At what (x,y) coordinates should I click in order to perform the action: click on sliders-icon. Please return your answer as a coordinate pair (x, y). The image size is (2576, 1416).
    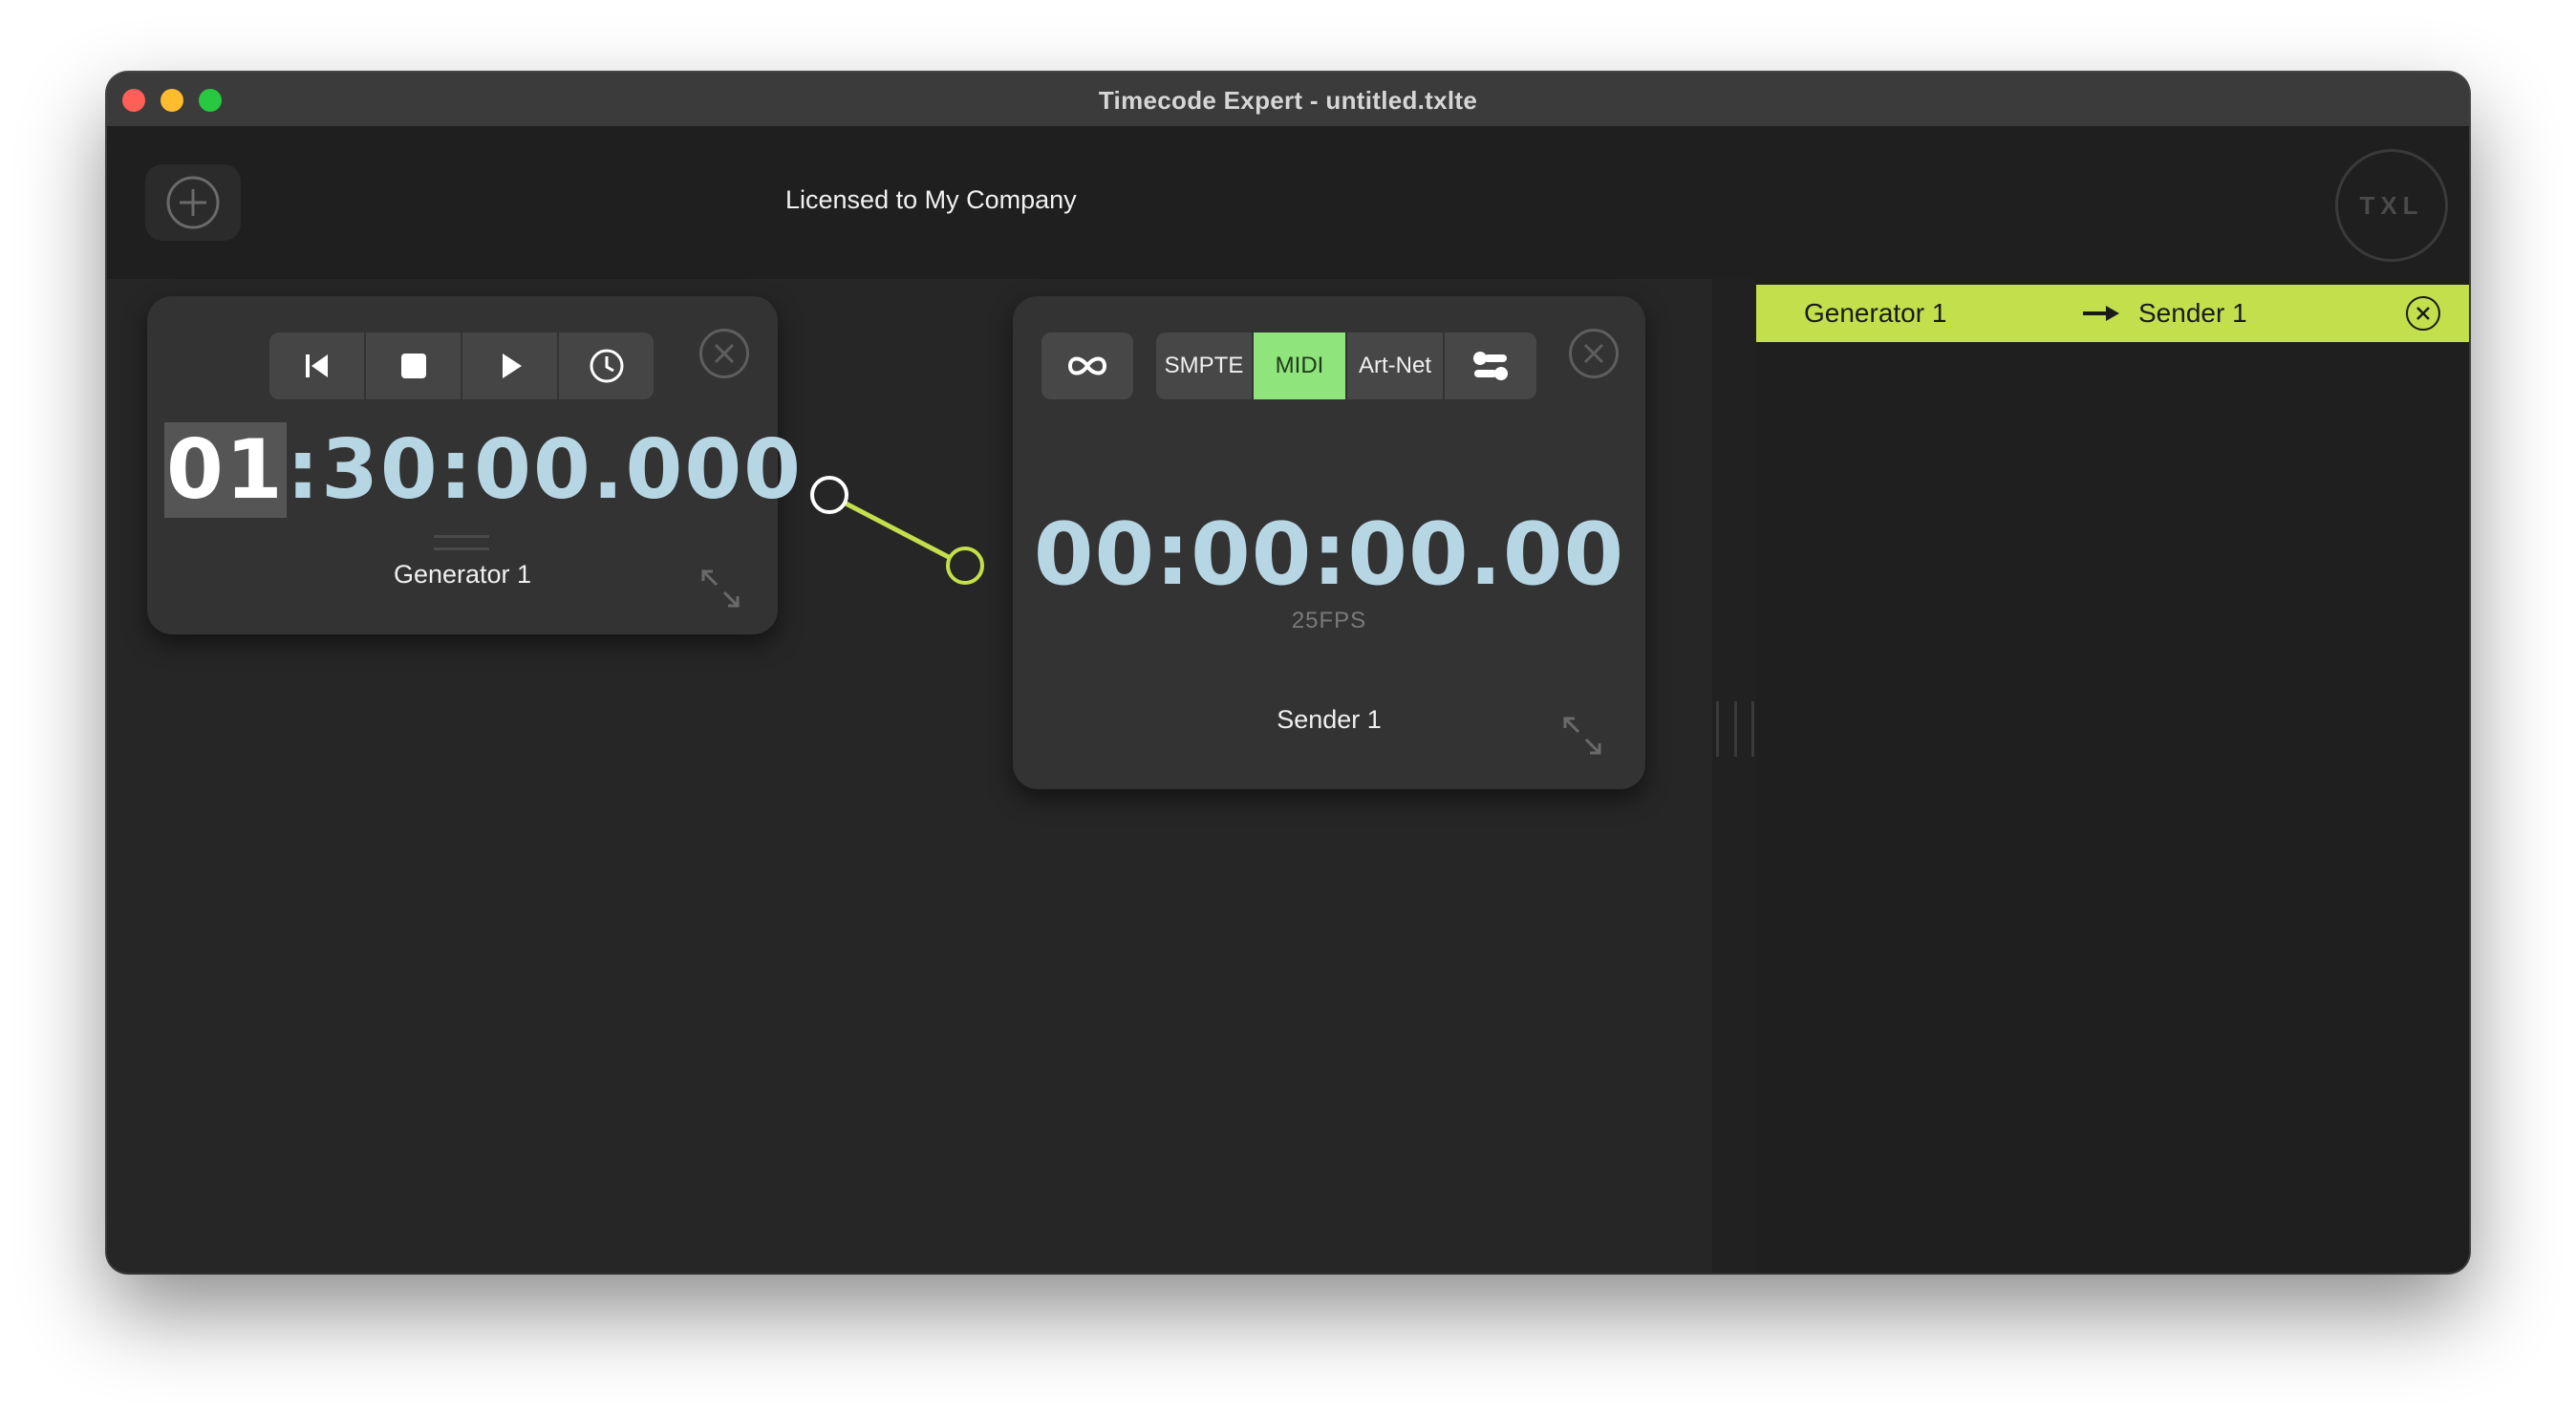
    Looking at the image, I should click on (1490, 366).